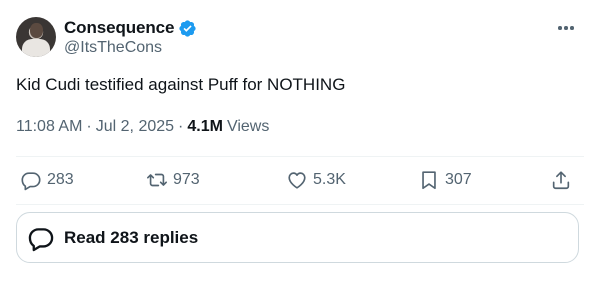  Describe the element at coordinates (300, 204) in the screenshot. I see `divider-bottom` at that location.